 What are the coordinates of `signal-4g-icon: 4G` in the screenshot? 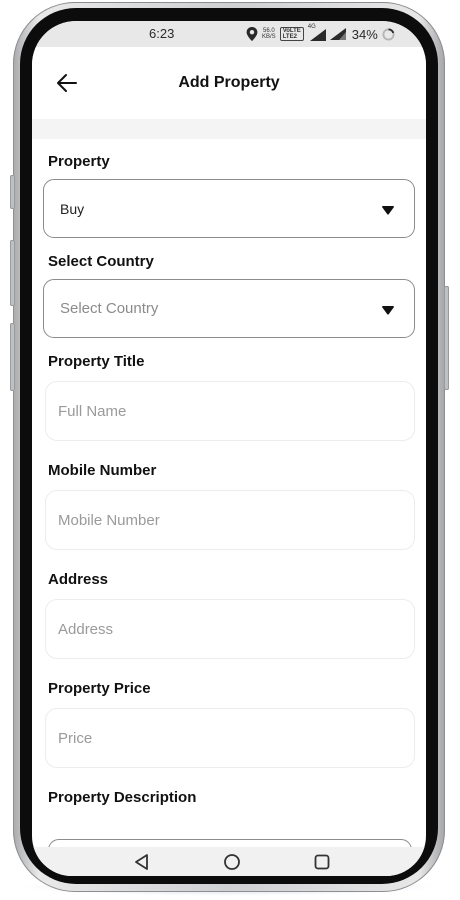 It's located at (317, 32).